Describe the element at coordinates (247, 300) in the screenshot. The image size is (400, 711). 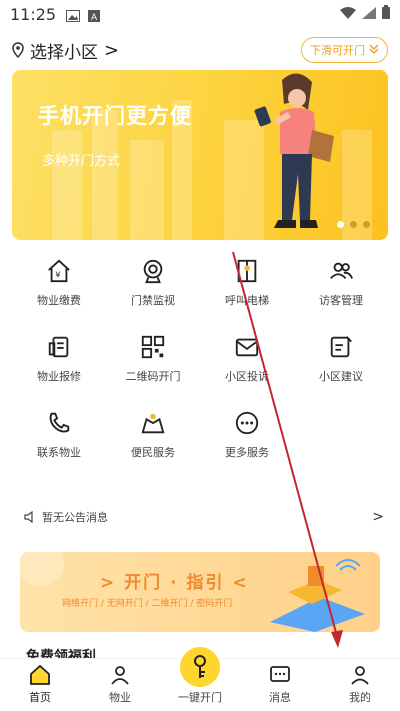
I see `service-label: 呼叫电梯` at that location.